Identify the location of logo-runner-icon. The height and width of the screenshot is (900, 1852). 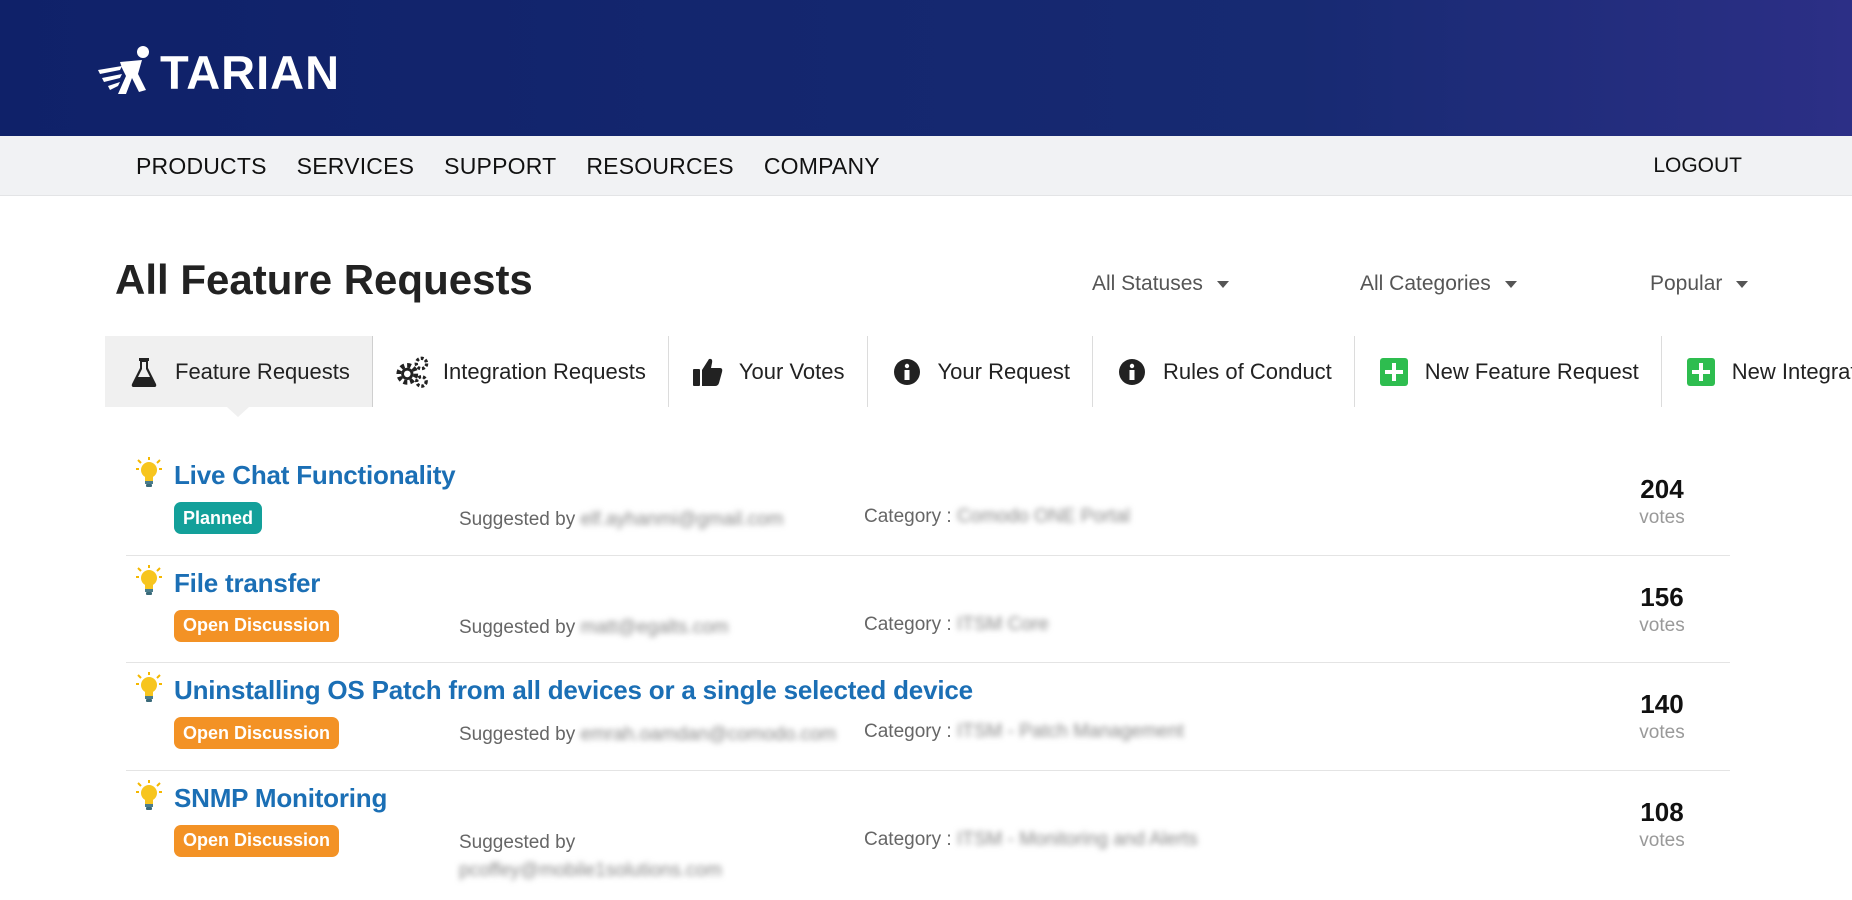
(123, 70).